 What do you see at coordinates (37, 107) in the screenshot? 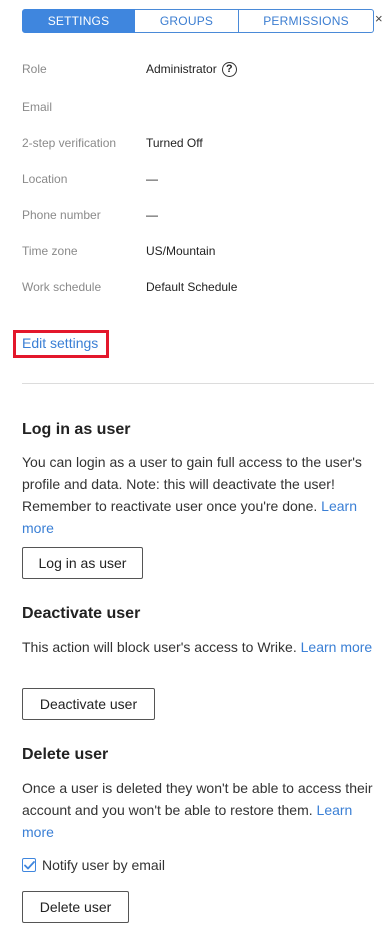
I see `email-label: Email` at bounding box center [37, 107].